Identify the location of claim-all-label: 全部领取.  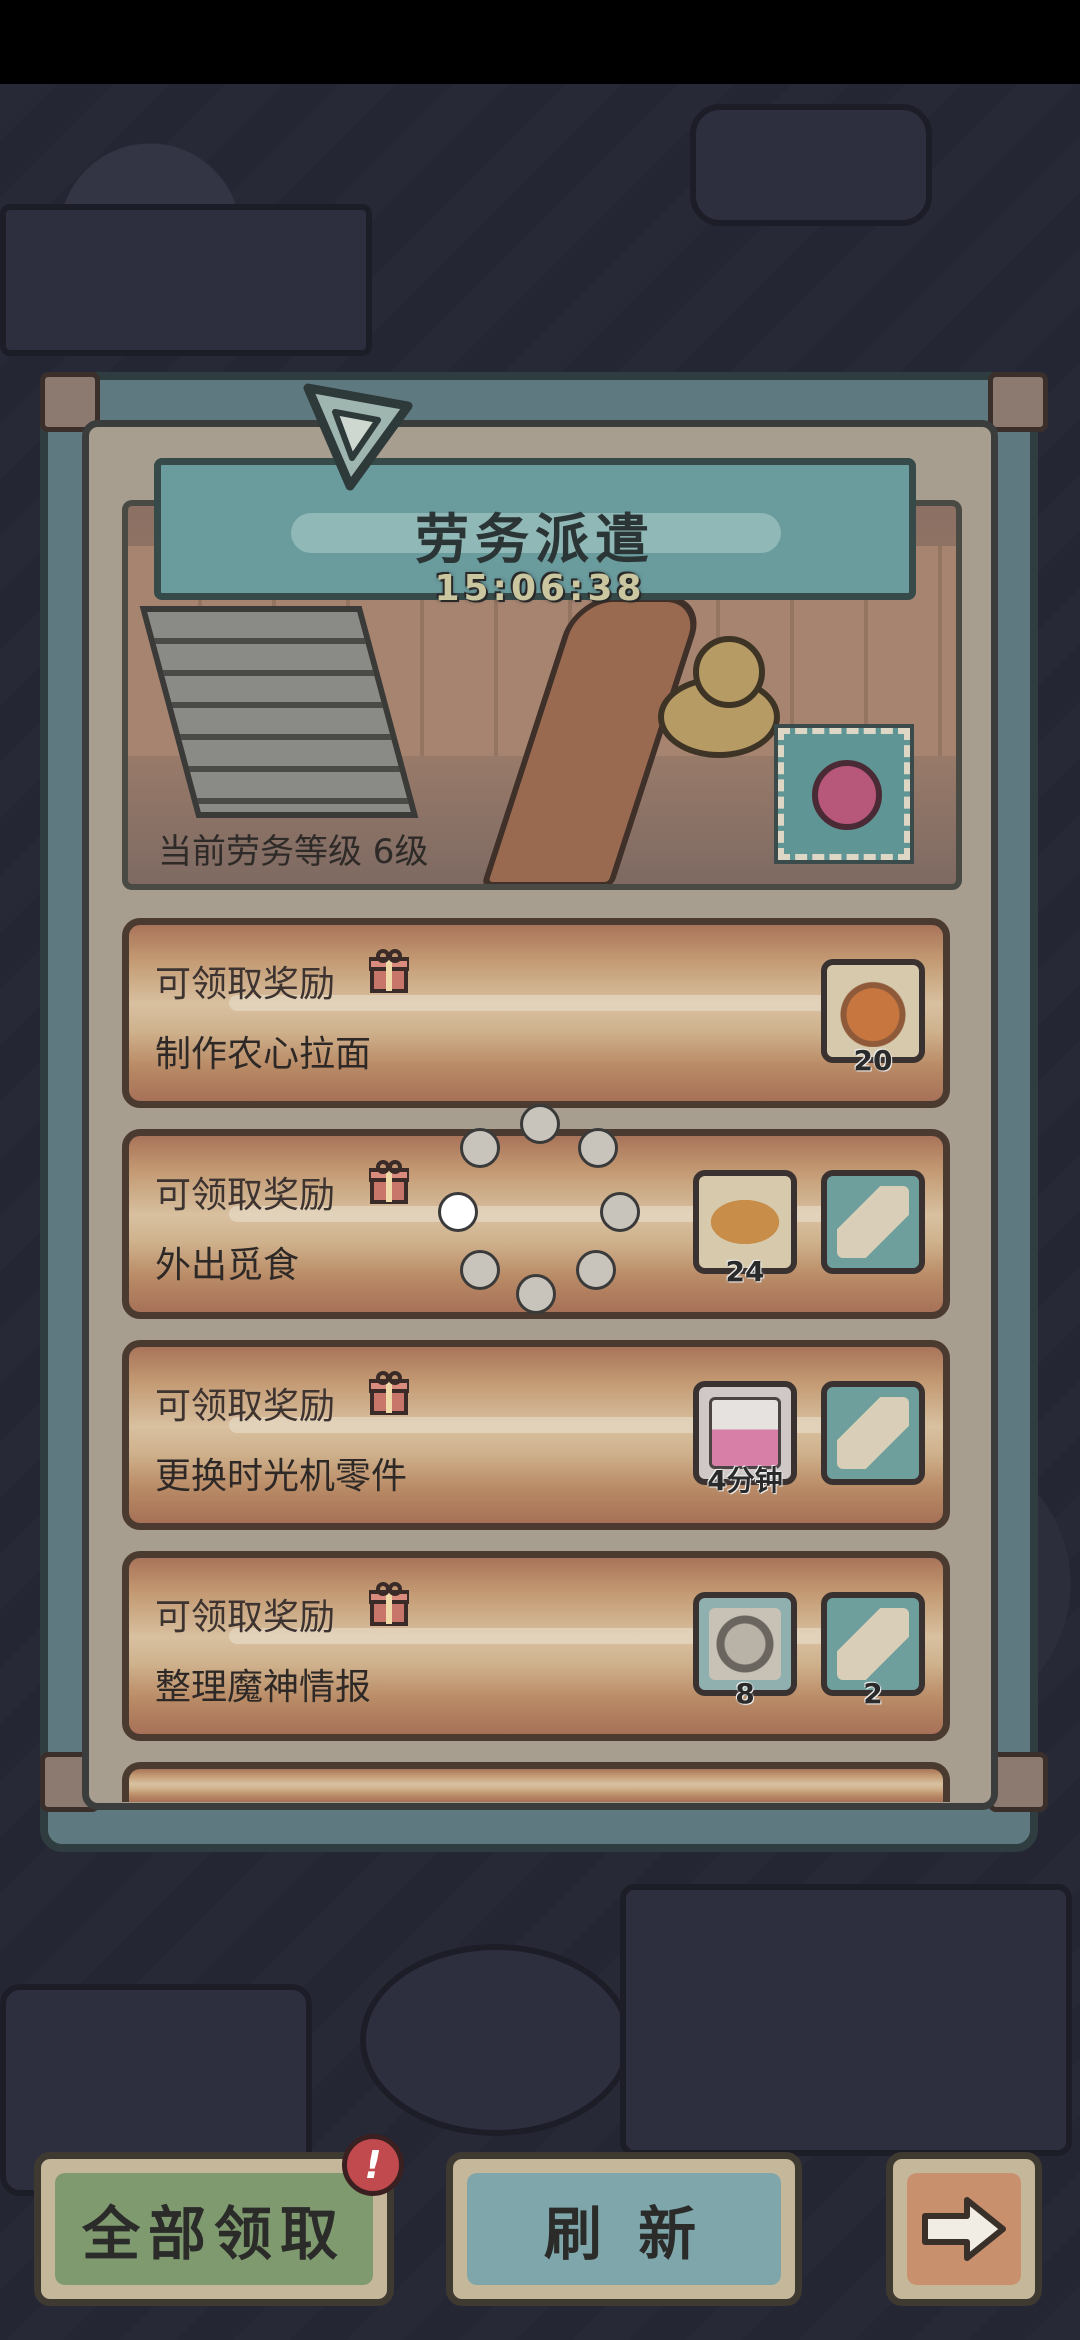
(214, 2229).